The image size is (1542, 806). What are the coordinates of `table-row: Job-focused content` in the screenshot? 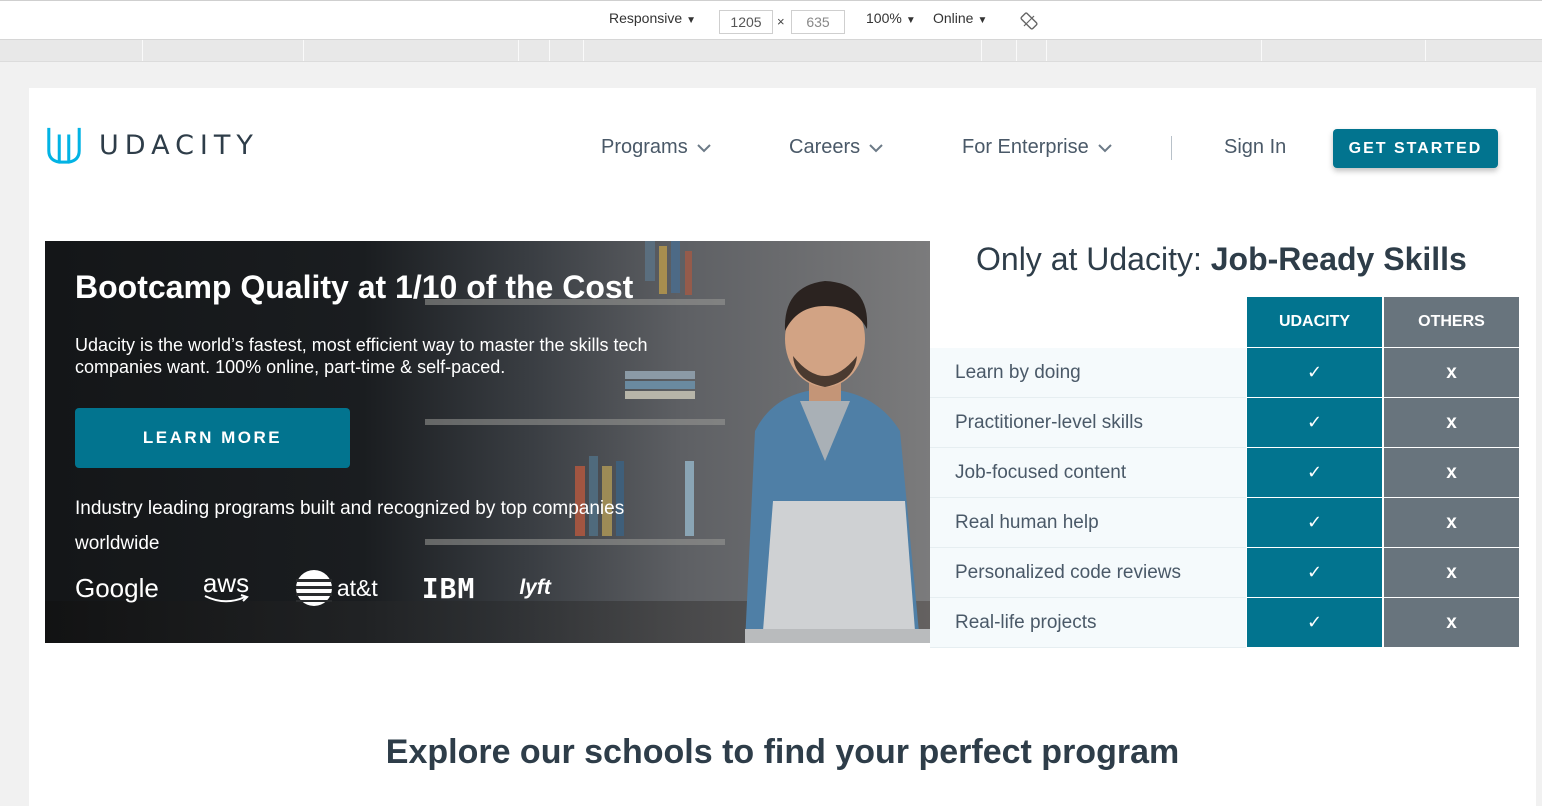 It's located at (1088, 473).